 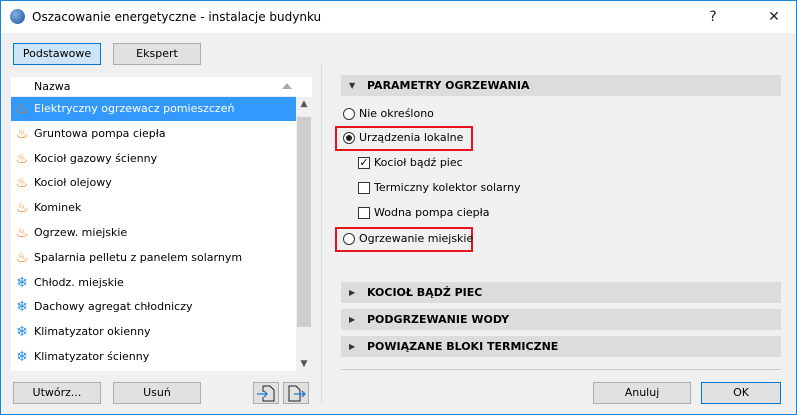 I want to click on radio-label: Ogrzewanie miejskie, so click(x=416, y=238).